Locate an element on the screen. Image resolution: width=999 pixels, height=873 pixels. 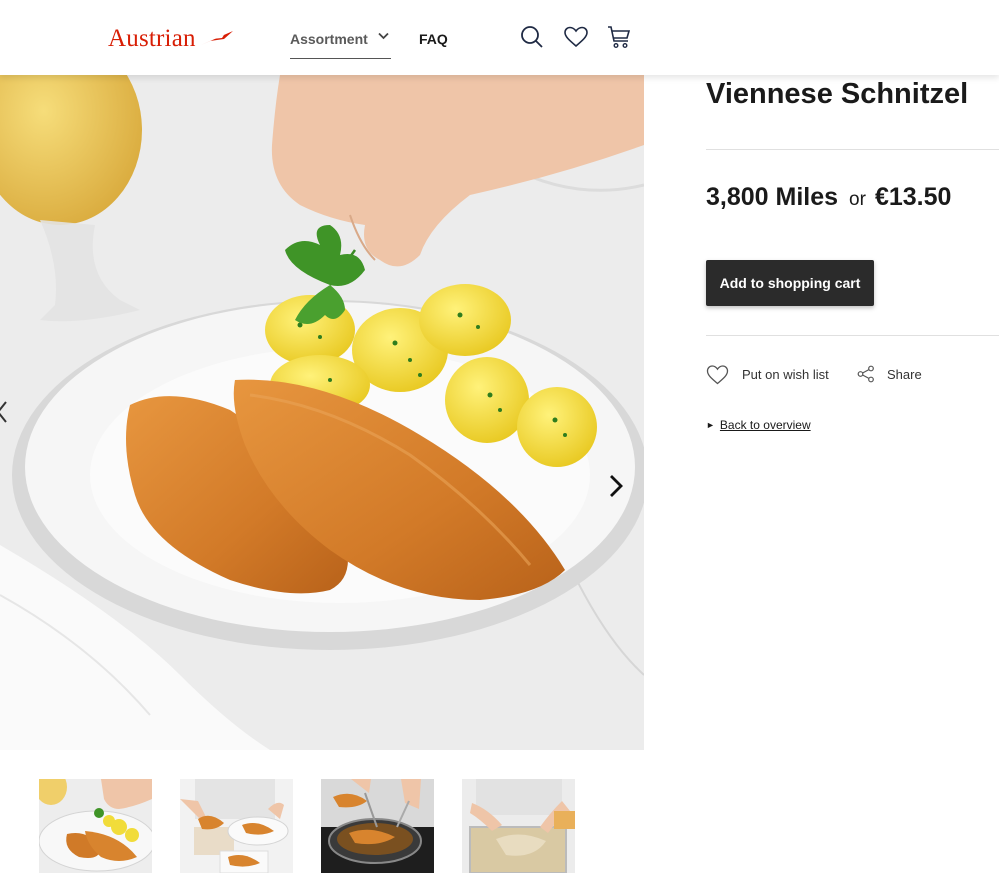
nav-faq: FAQ is located at coordinates (433, 39).